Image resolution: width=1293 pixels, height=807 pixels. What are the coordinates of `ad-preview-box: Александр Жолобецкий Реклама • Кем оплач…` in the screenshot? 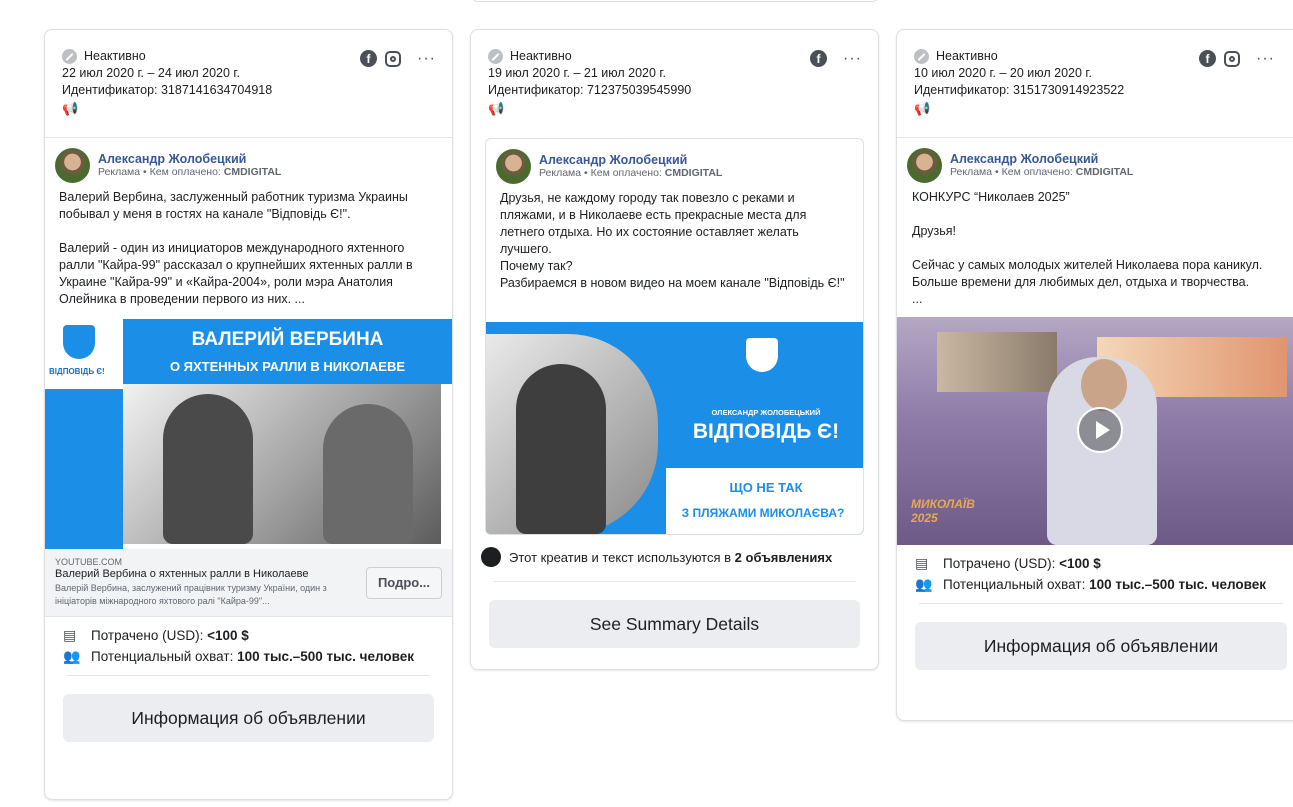 It's located at (674, 336).